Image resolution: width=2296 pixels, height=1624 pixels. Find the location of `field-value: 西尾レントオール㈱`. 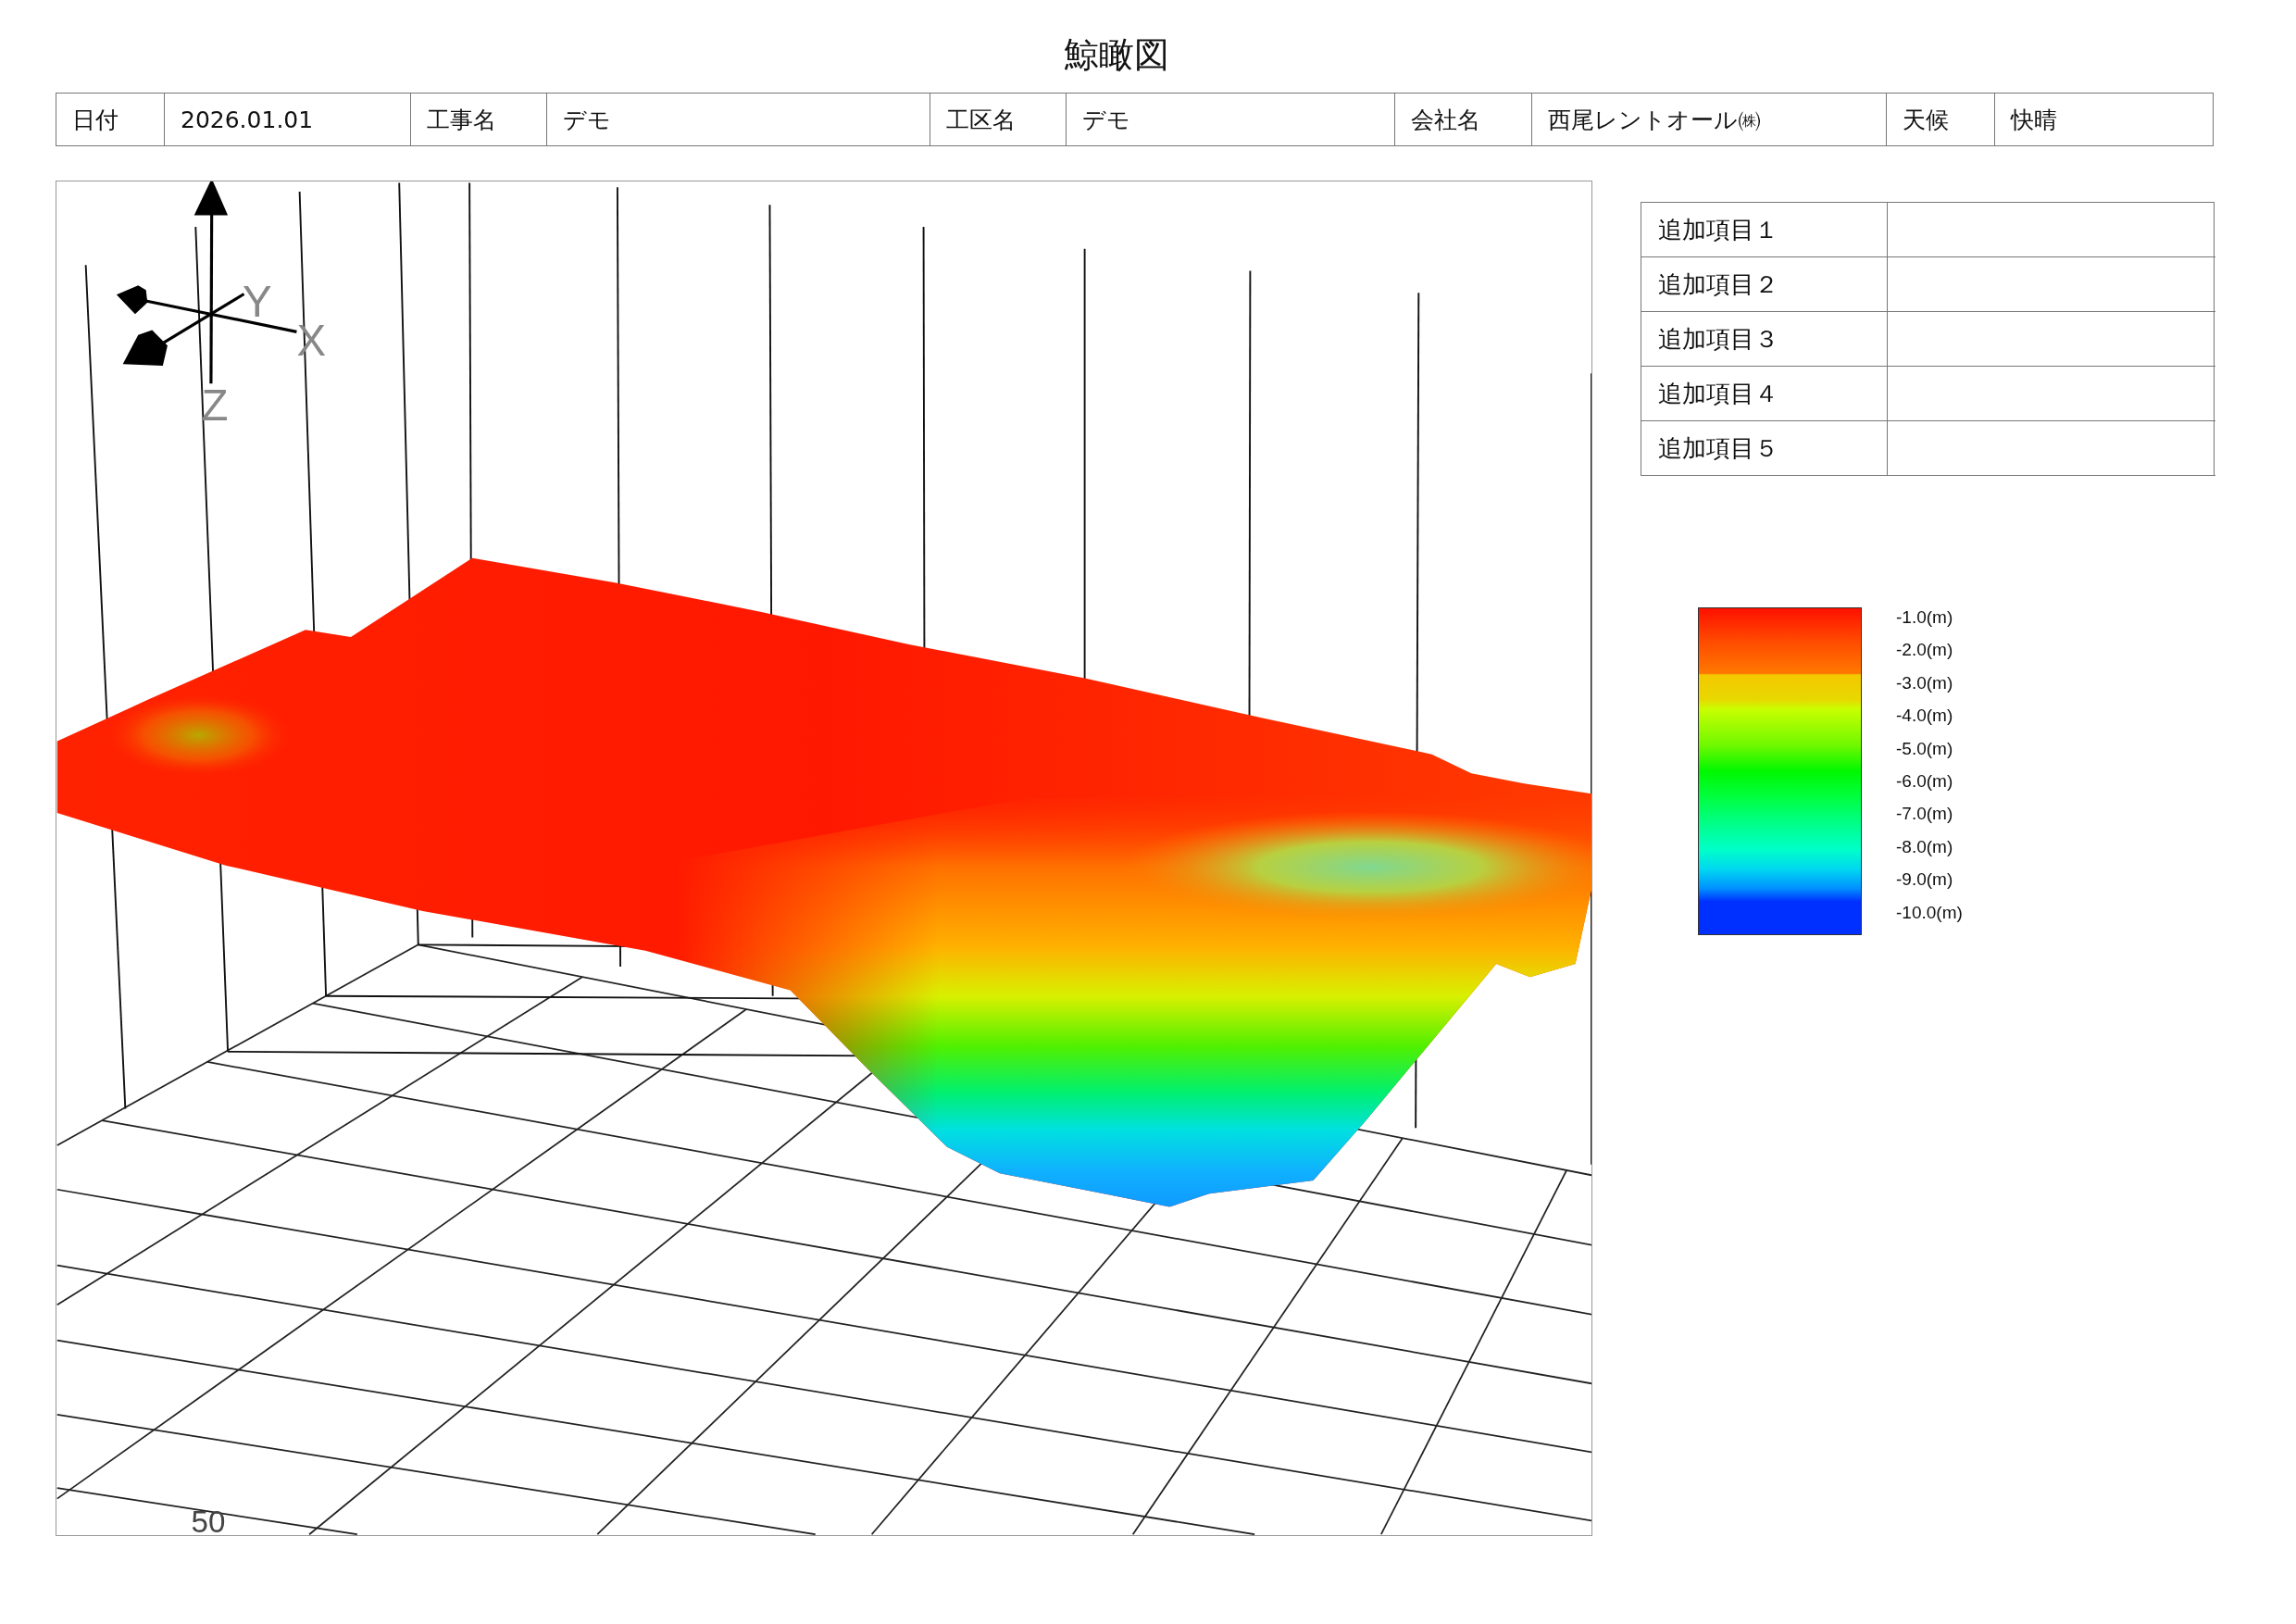

field-value: 西尾レントオール㈱ is located at coordinates (1709, 119).